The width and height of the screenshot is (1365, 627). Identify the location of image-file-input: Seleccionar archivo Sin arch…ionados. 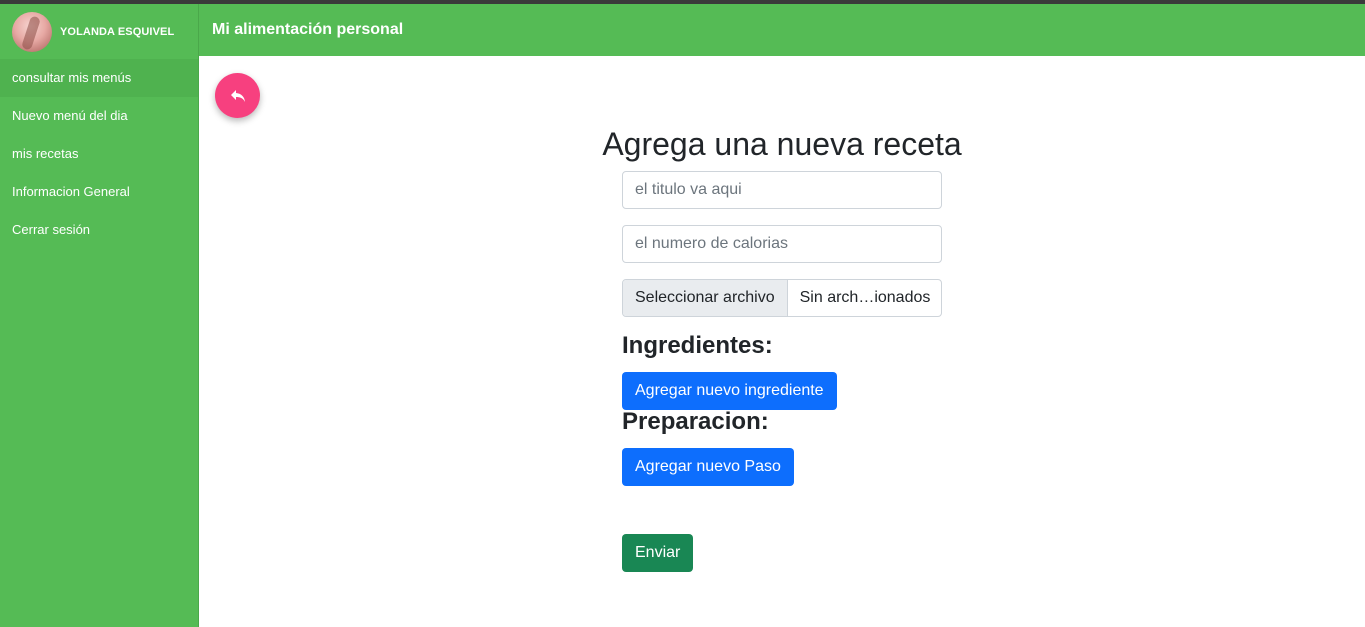
(782, 298).